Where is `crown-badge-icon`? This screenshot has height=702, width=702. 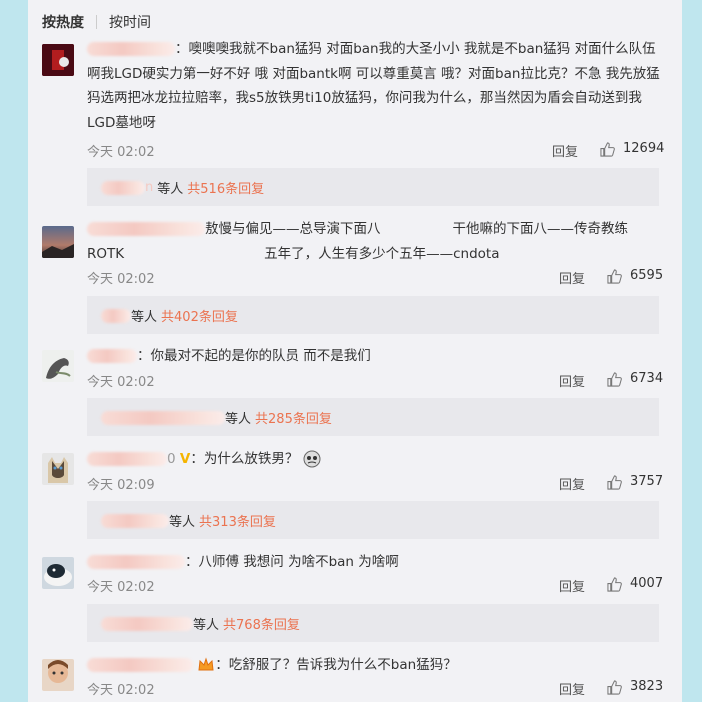 crown-badge-icon is located at coordinates (206, 664).